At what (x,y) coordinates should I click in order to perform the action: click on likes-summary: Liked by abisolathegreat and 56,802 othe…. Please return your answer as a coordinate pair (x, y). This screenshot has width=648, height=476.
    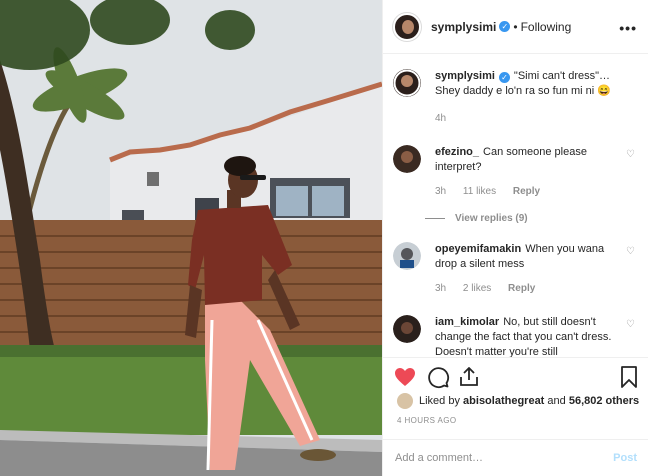
    Looking at the image, I should click on (522, 401).